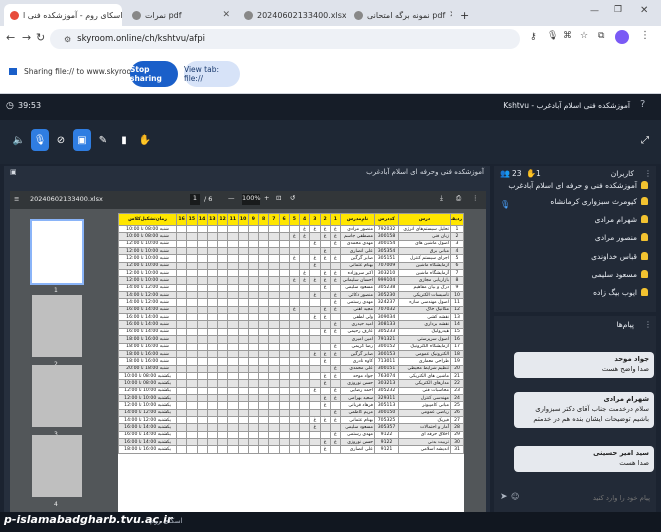 The width and height of the screenshot is (661, 532). I want to click on browser-tab-skyroom: اسکای روم - آموزشکده فنی ا ✕, so click(63, 15).